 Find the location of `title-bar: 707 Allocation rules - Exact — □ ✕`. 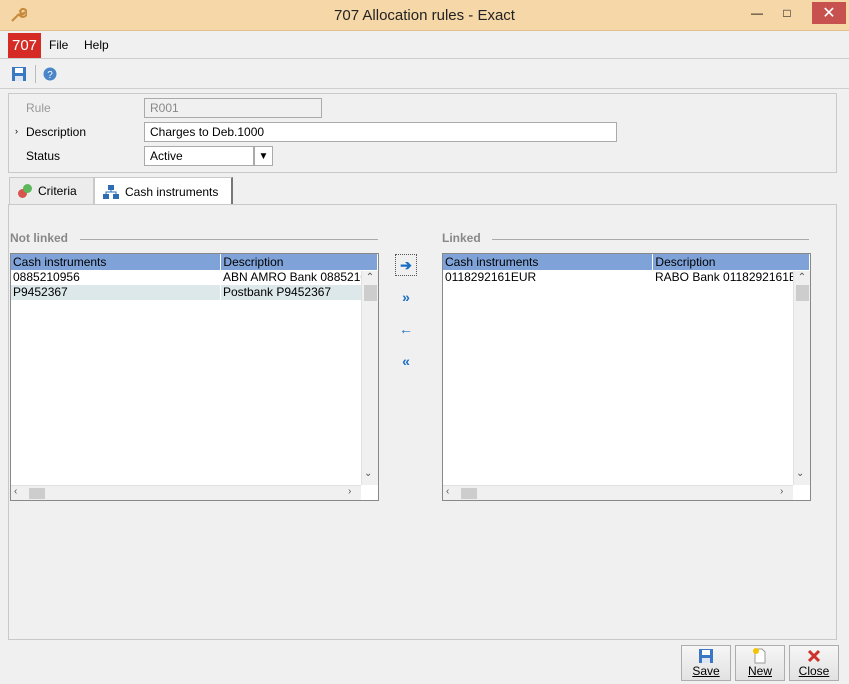

title-bar: 707 Allocation rules - Exact — □ ✕ is located at coordinates (424, 15).